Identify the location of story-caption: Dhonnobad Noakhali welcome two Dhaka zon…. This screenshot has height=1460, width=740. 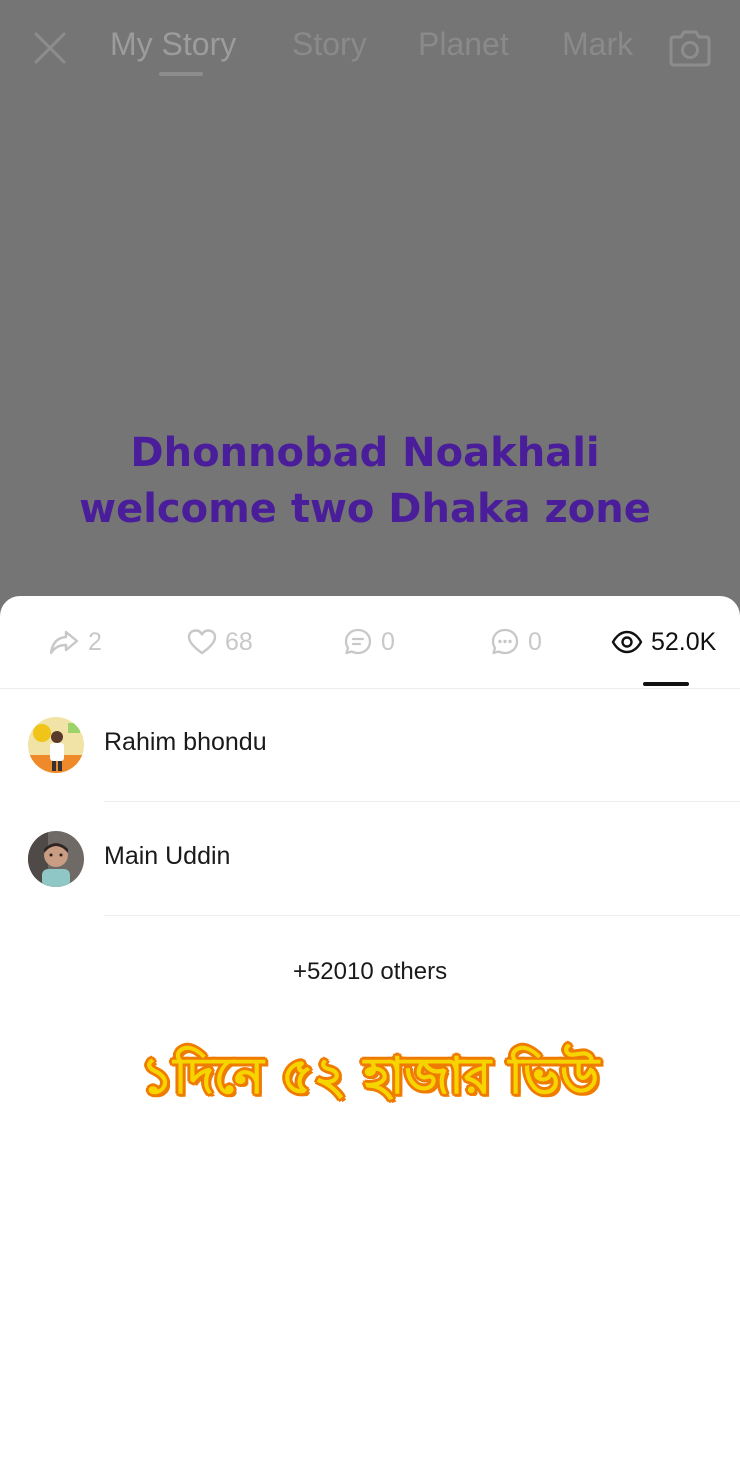
(365, 481).